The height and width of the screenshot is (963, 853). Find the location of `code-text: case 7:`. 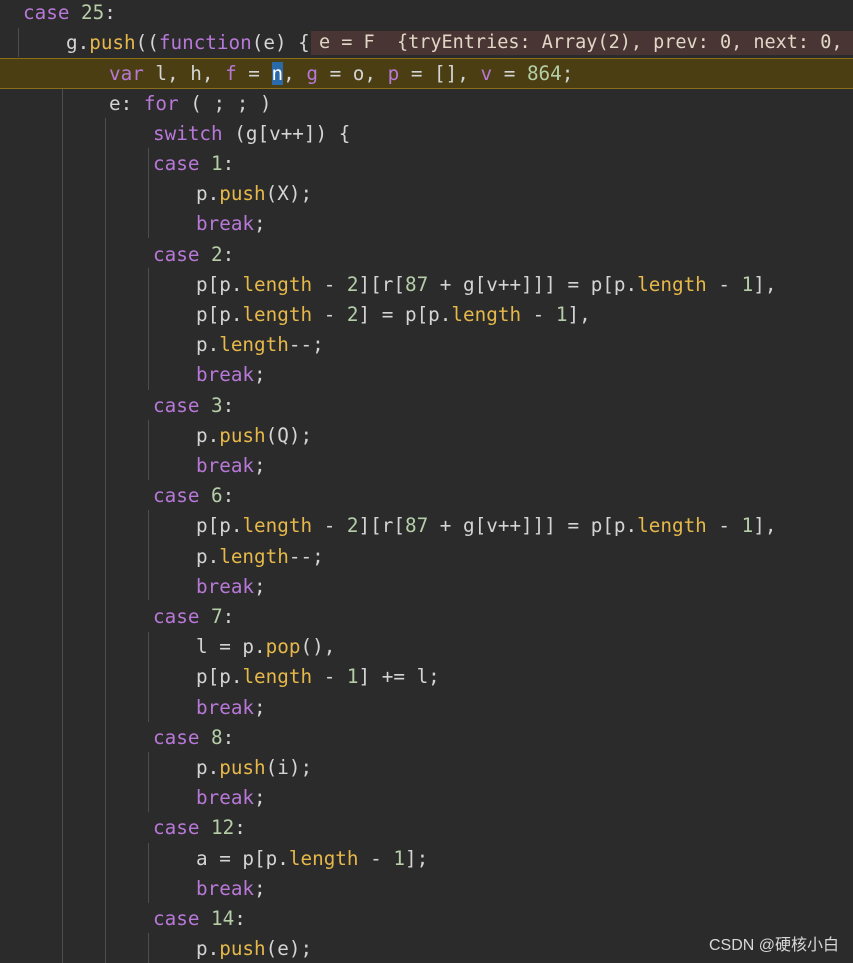

code-text: case 7: is located at coordinates (193, 617).